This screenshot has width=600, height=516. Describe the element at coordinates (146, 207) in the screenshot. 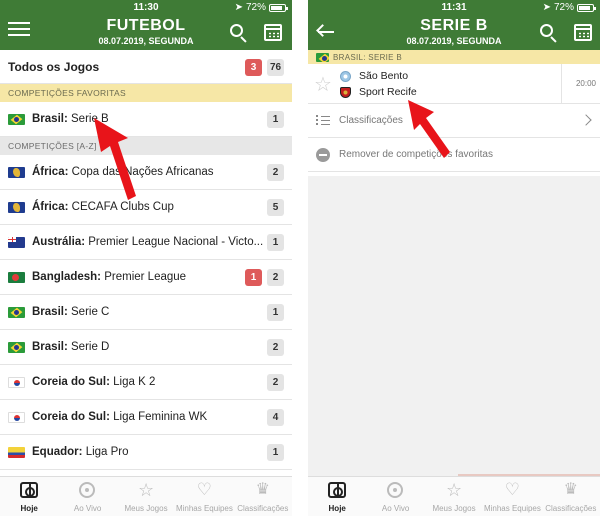

I see `competition-row: África: CECAFA Clubs Cup 5` at that location.